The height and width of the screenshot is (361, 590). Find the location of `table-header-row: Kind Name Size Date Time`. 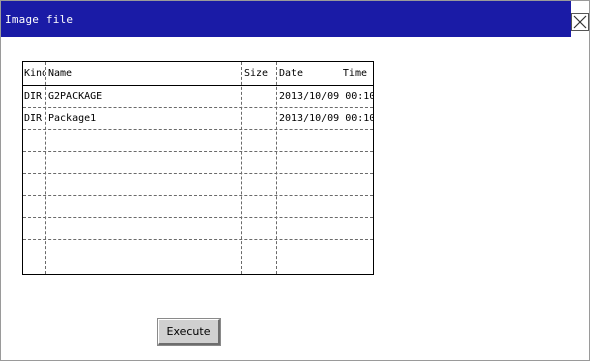

table-header-row: Kind Name Size Date Time is located at coordinates (198, 74).